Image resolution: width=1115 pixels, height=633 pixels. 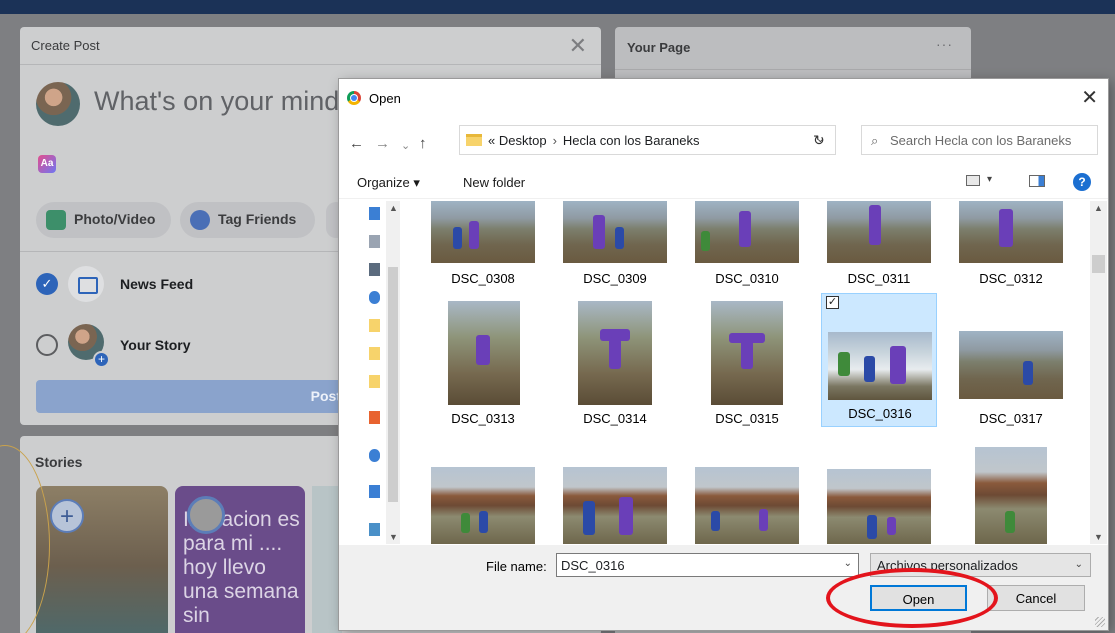 What do you see at coordinates (747, 278) in the screenshot?
I see `file-name: DSC_0310` at bounding box center [747, 278].